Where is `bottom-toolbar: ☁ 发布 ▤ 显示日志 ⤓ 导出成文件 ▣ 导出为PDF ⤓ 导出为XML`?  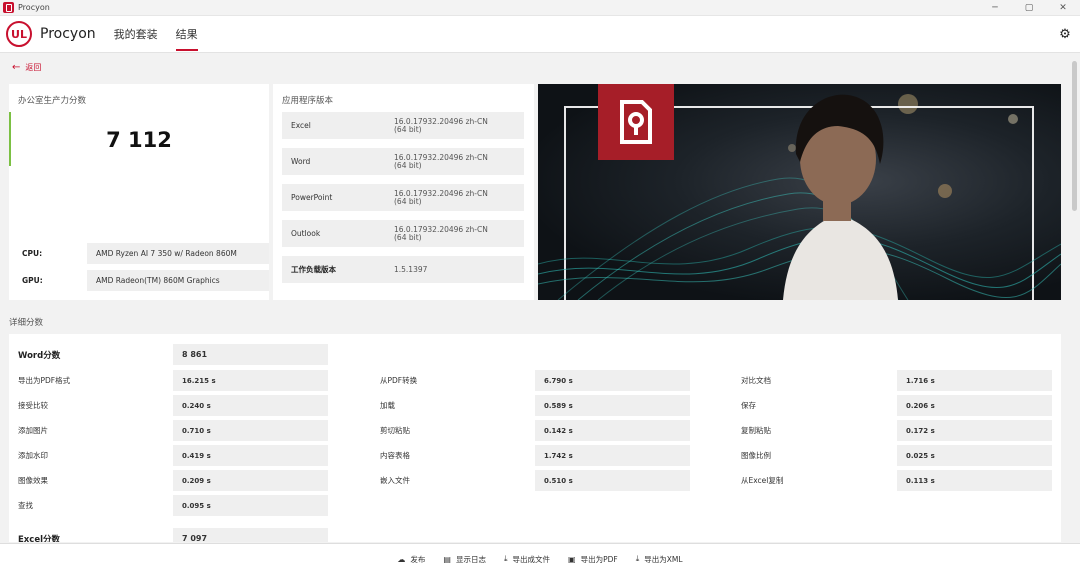 bottom-toolbar: ☁ 发布 ▤ 显示日志 ⤓ 导出成文件 ▣ 导出为PDF ⤓ 导出为XML is located at coordinates (540, 558).